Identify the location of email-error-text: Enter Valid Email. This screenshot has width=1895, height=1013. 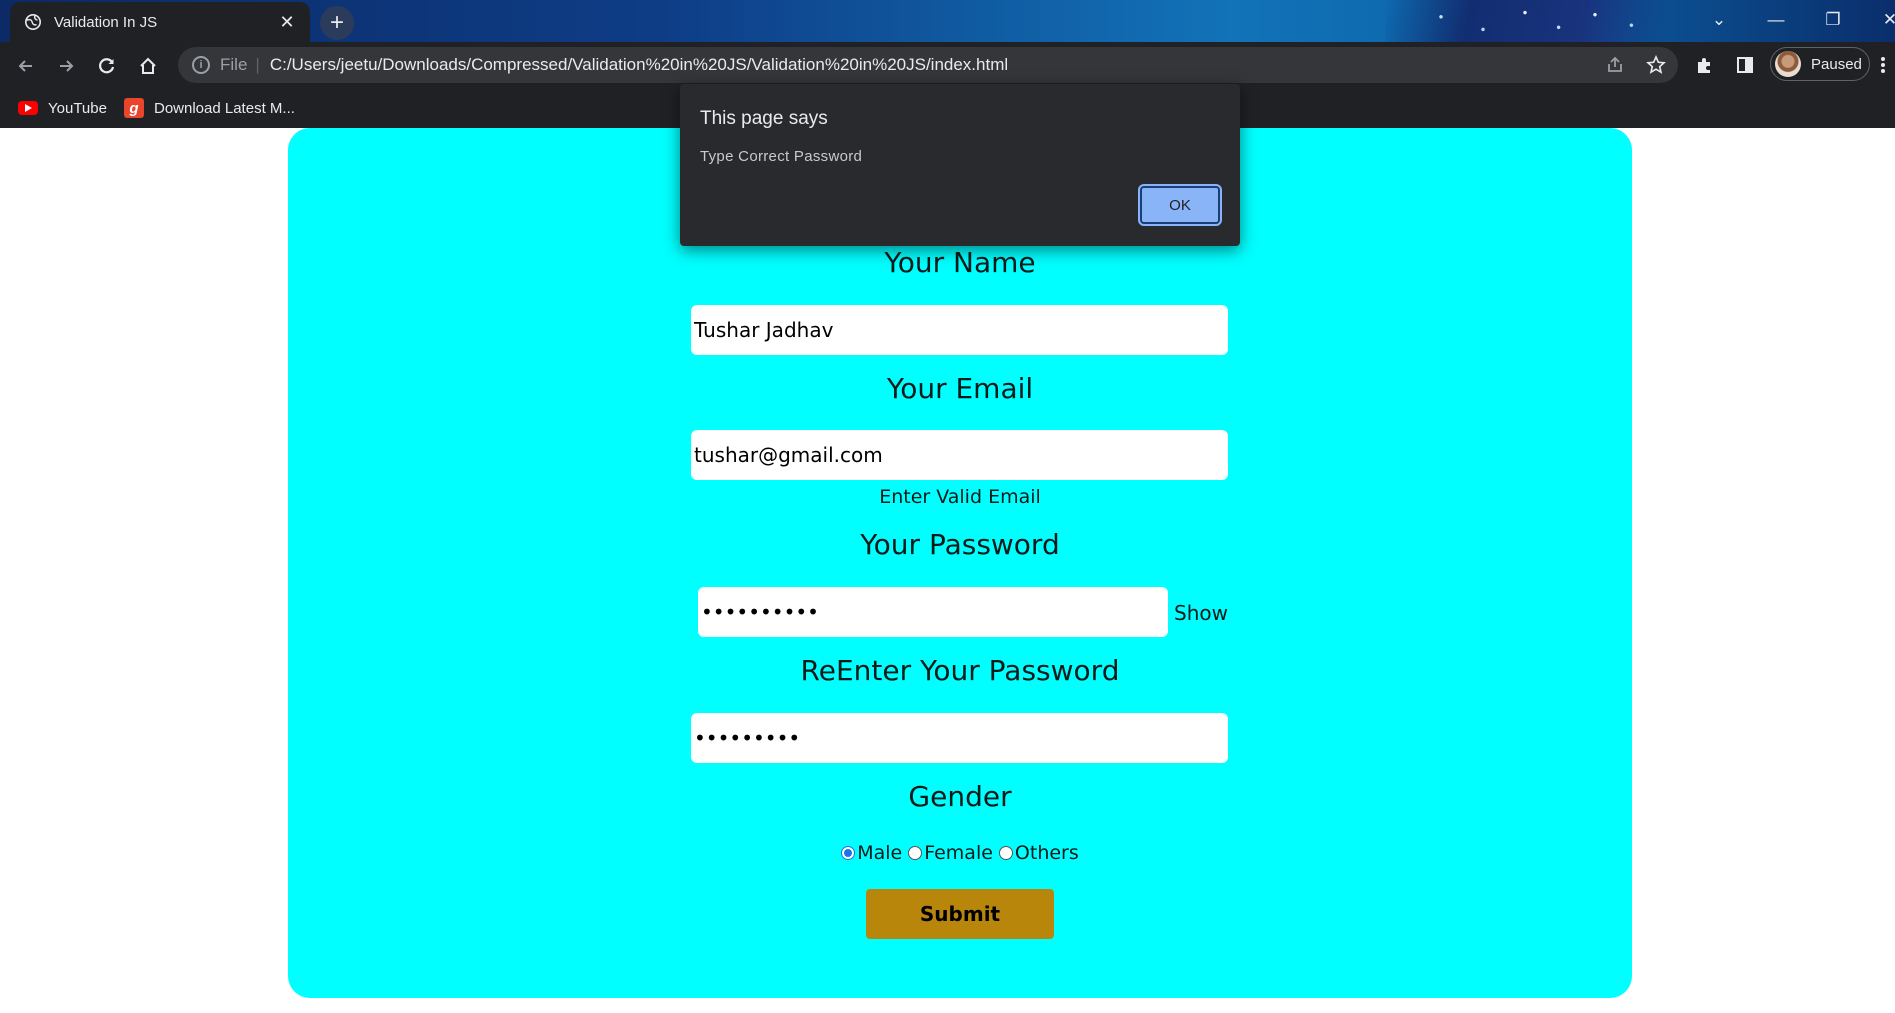
(960, 497).